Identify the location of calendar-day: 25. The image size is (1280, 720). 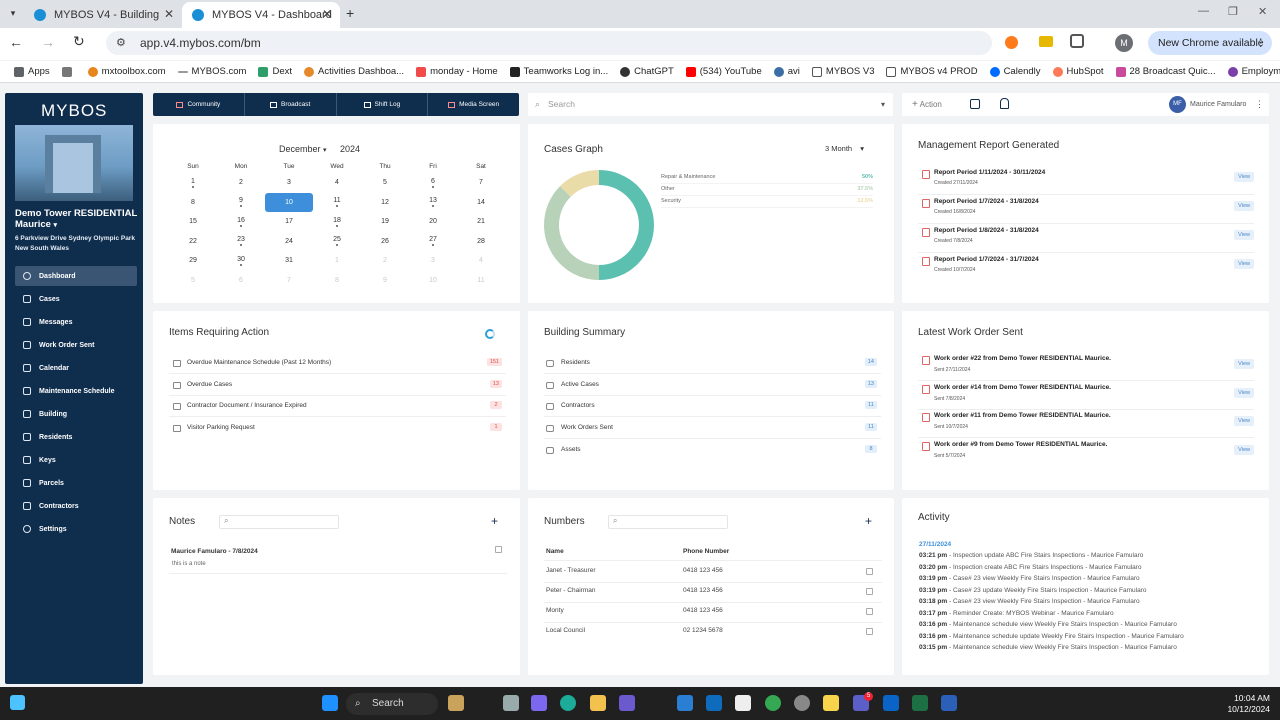
(337, 242).